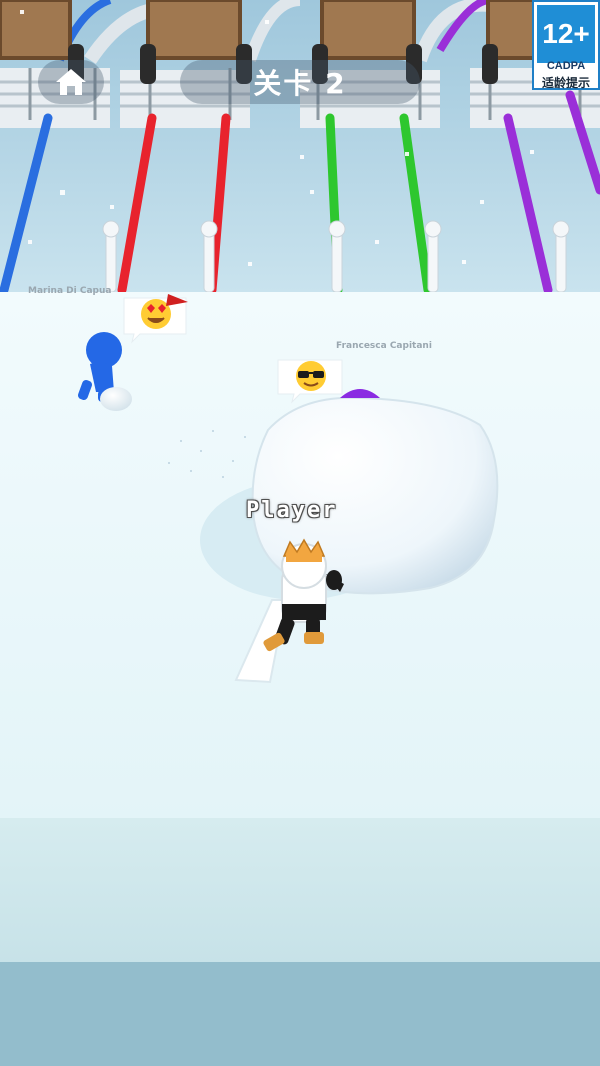 This screenshot has width=600, height=1066. I want to click on level-label: 关卡 2, so click(300, 83).